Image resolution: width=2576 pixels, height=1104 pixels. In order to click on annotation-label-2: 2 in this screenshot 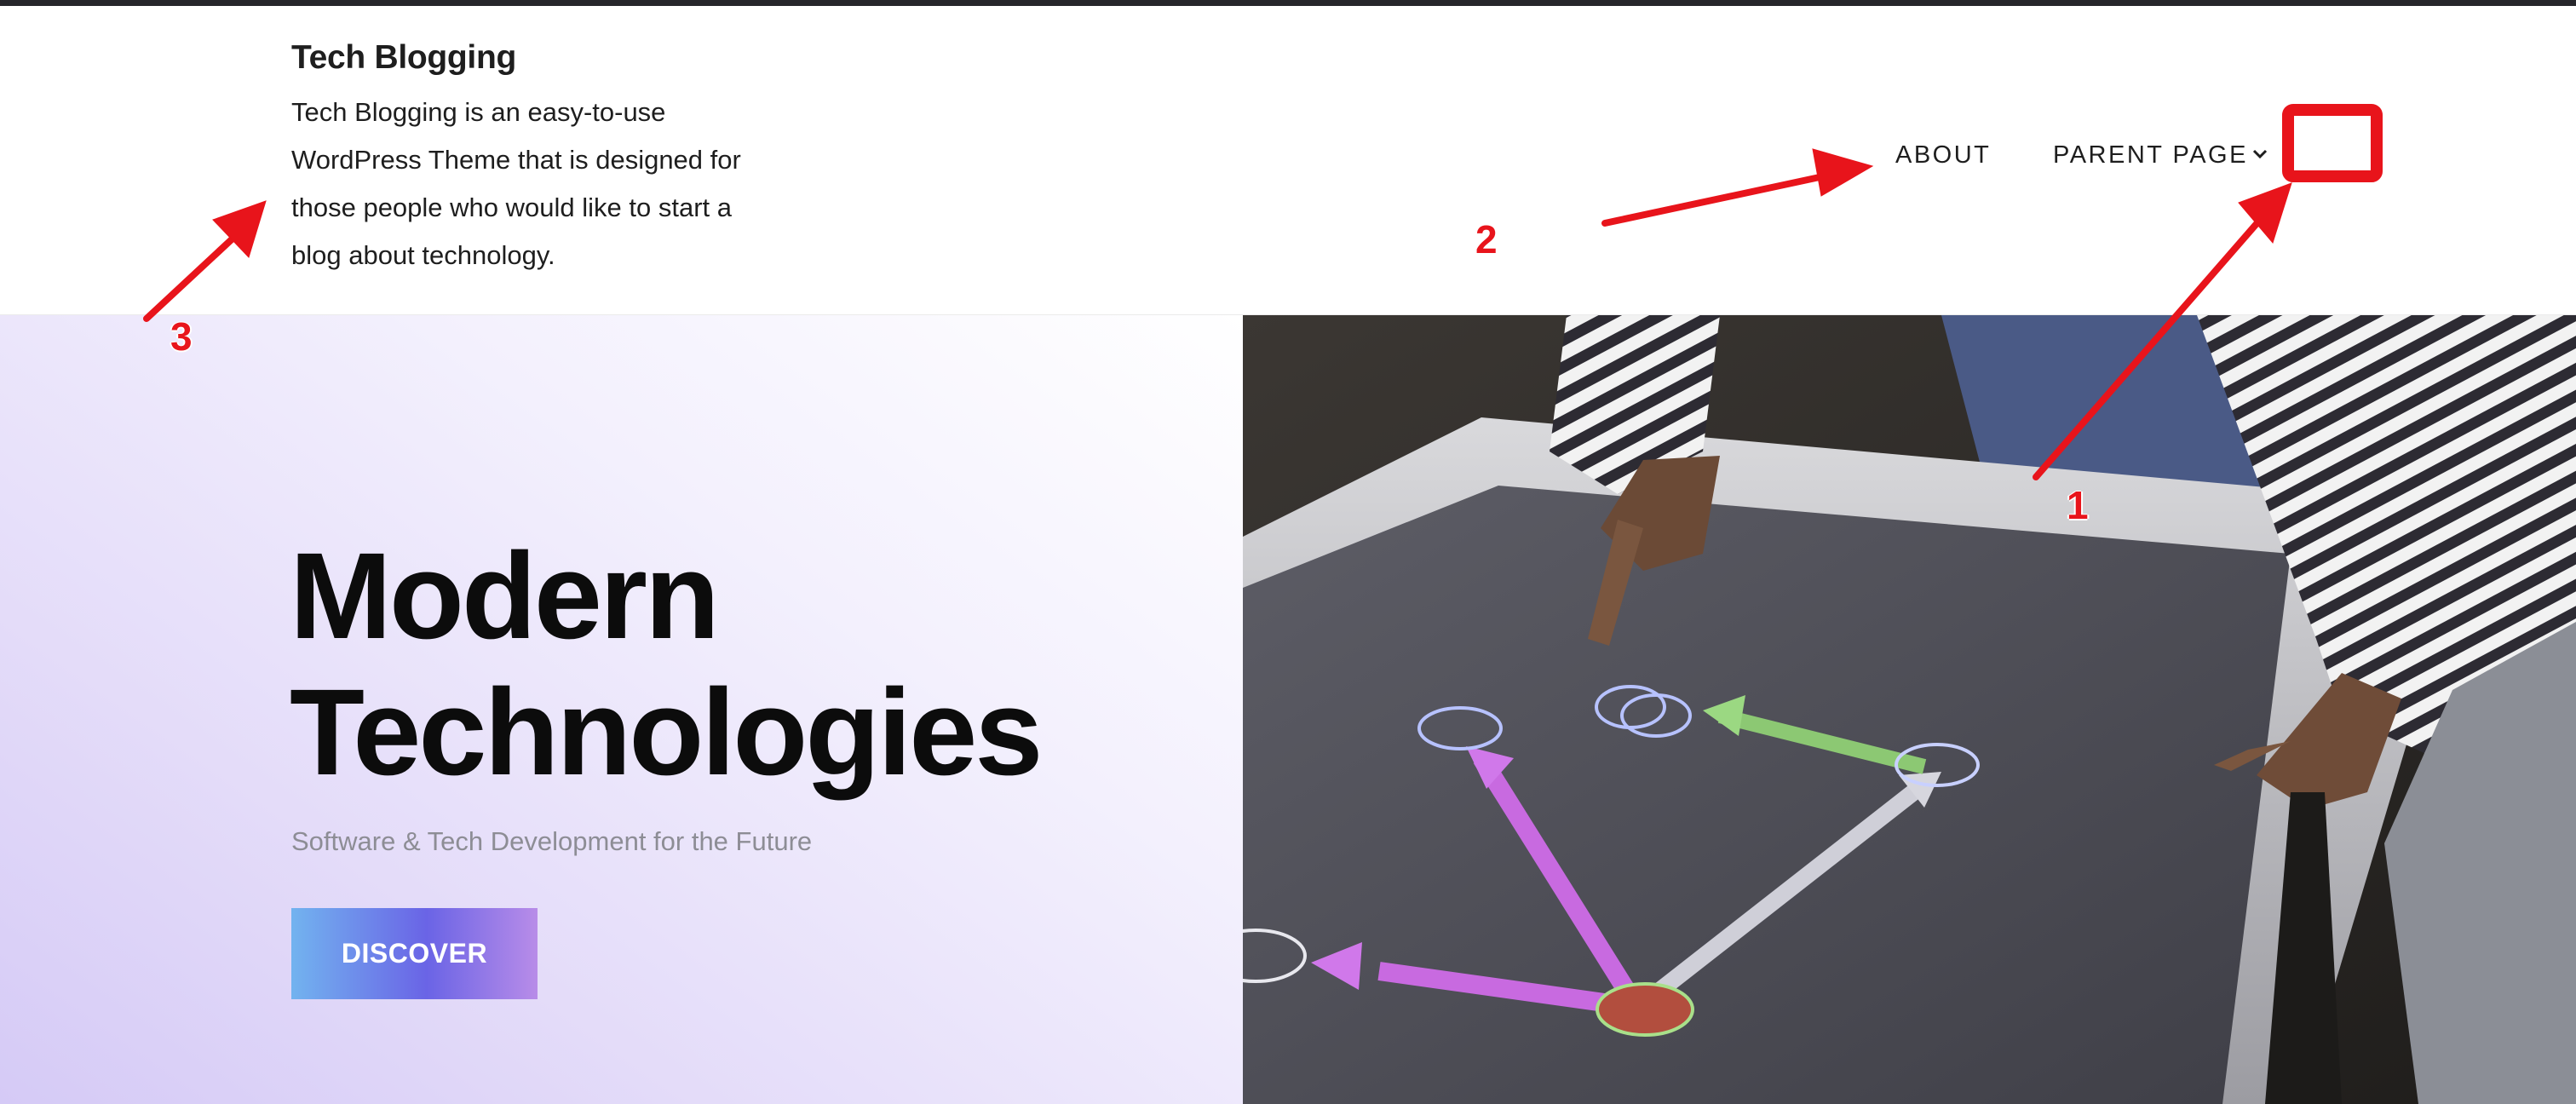, I will do `click(1487, 240)`.